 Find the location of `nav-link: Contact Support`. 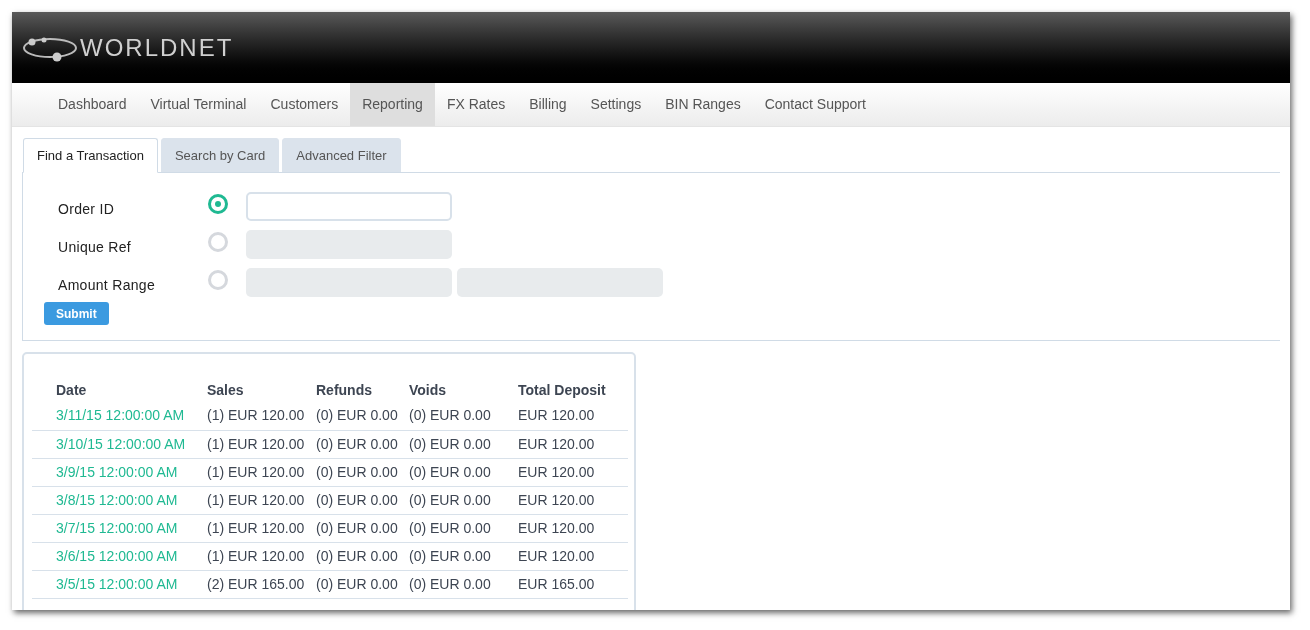

nav-link: Contact Support is located at coordinates (815, 104).